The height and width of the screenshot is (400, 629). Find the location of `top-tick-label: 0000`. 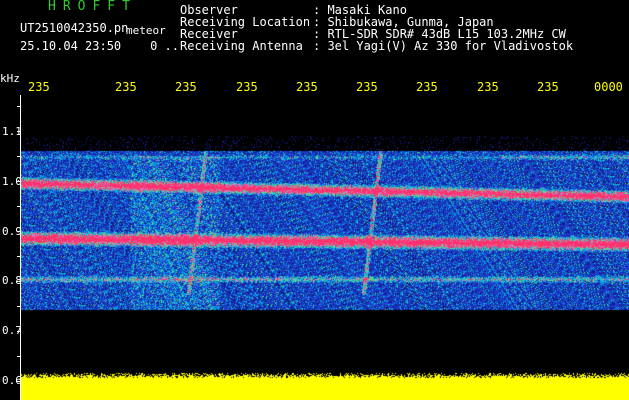

top-tick-label: 0000 is located at coordinates (608, 87).